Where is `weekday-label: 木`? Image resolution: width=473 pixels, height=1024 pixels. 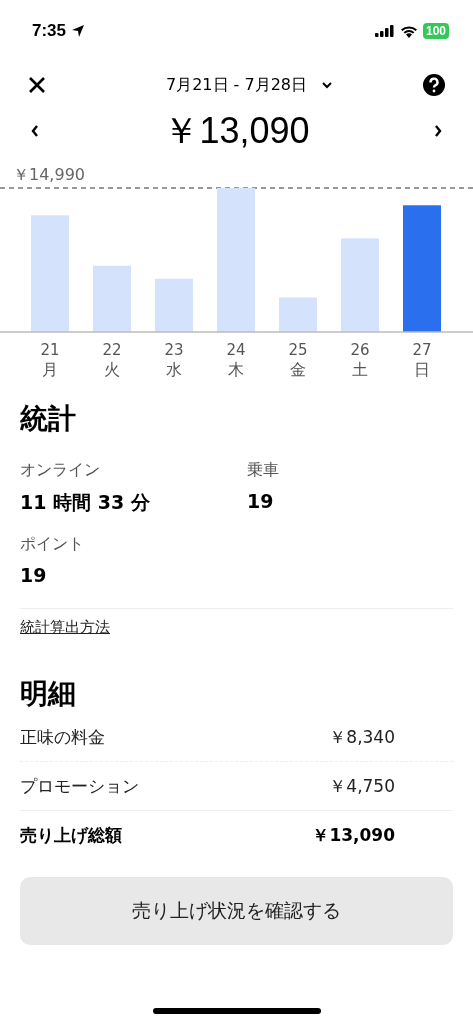
weekday-label: 木 is located at coordinates (236, 369).